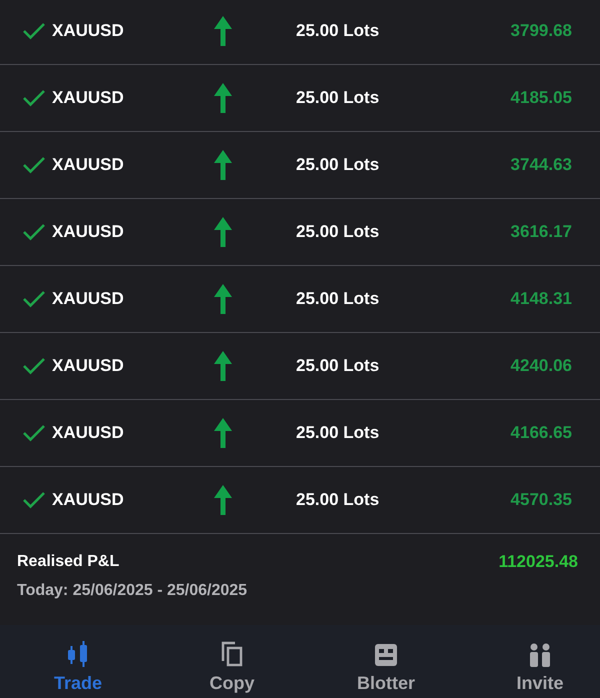  I want to click on realised-pl-label: Realised P&L, so click(68, 562).